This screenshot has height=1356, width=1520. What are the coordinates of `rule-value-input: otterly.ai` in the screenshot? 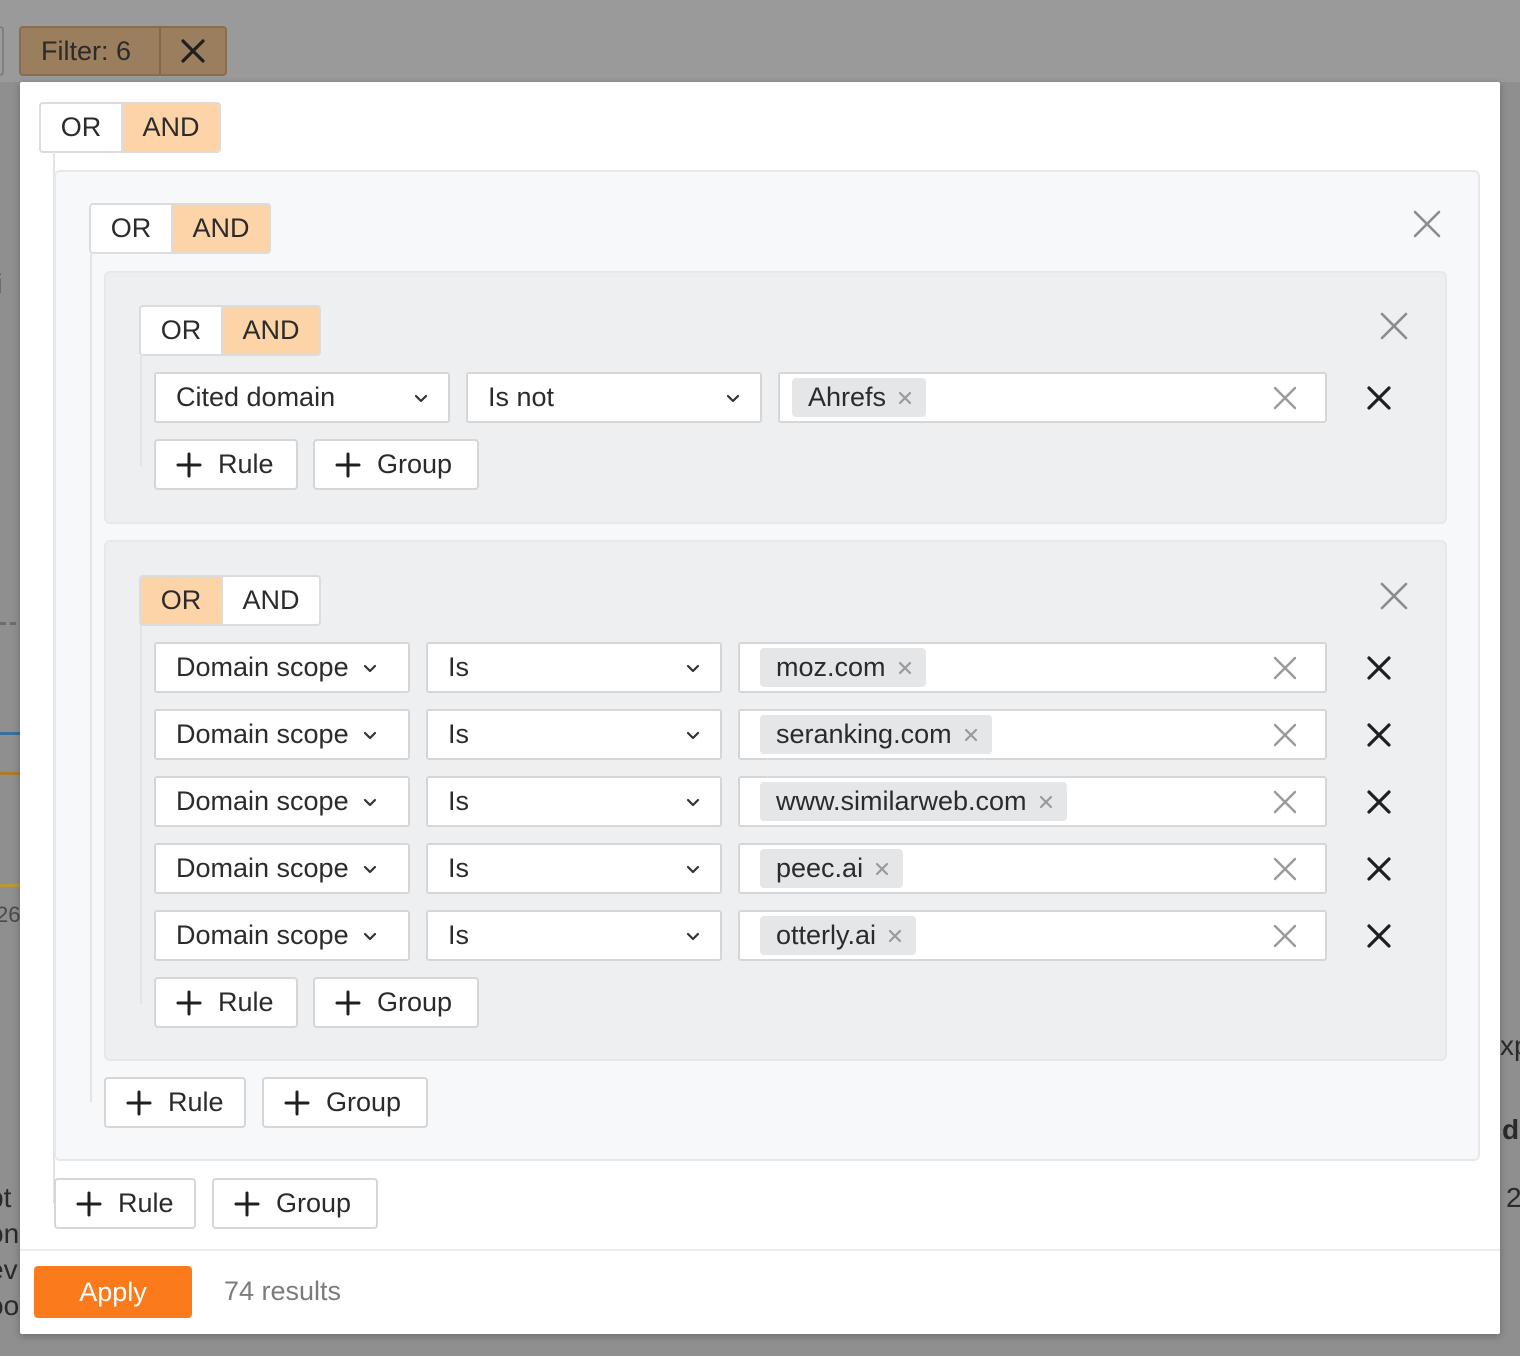 It's located at (1032, 935).